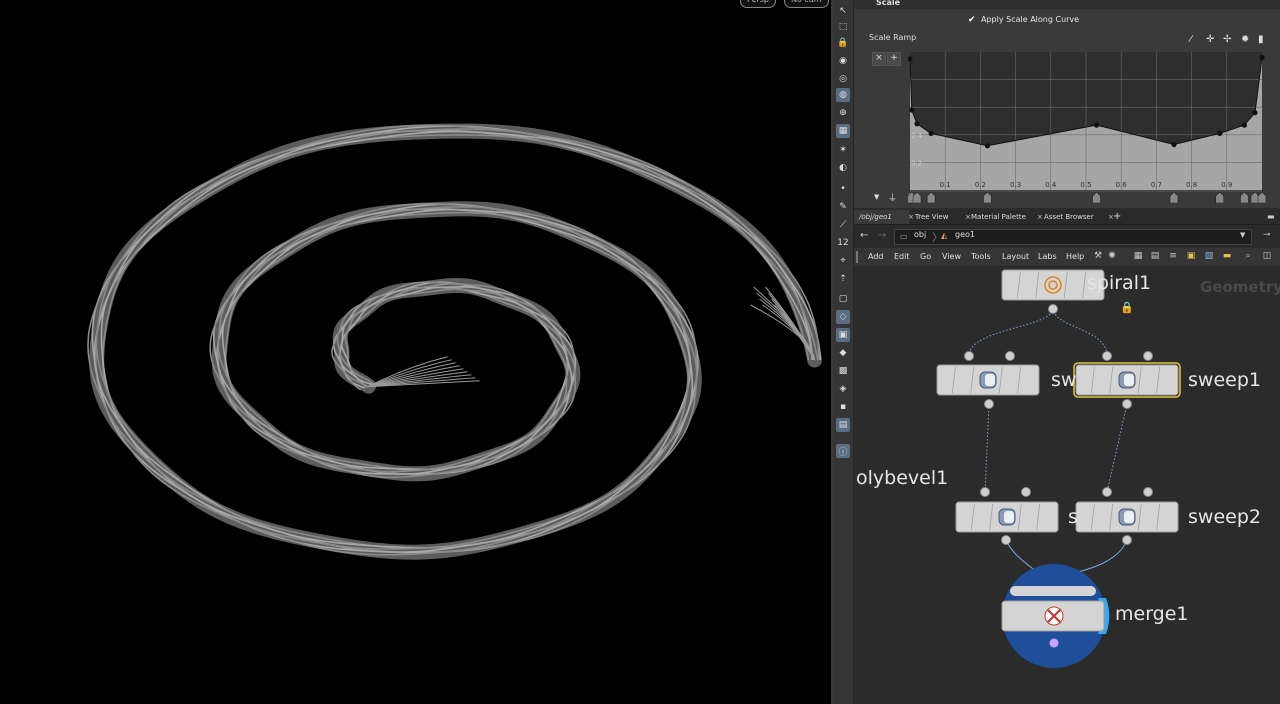  Describe the element at coordinates (1087, 128) in the screenshot. I see `scale-ramp-editor: 0.1 0.2 0.3 0.4 0.5 0.6 0.7 0.8 0.9 0.2 0.4` at that location.